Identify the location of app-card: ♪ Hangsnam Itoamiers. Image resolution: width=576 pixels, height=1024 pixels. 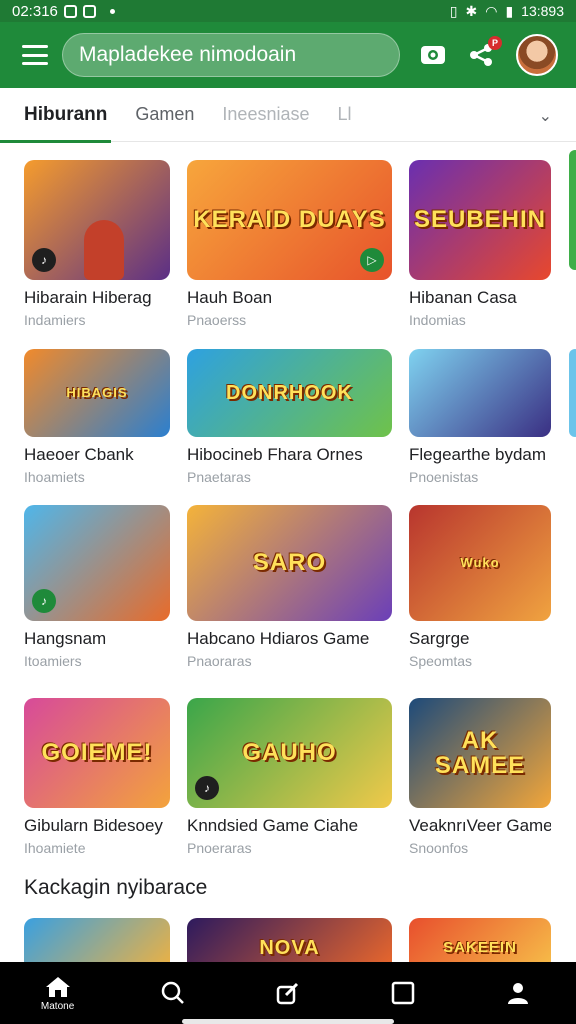
(97, 587).